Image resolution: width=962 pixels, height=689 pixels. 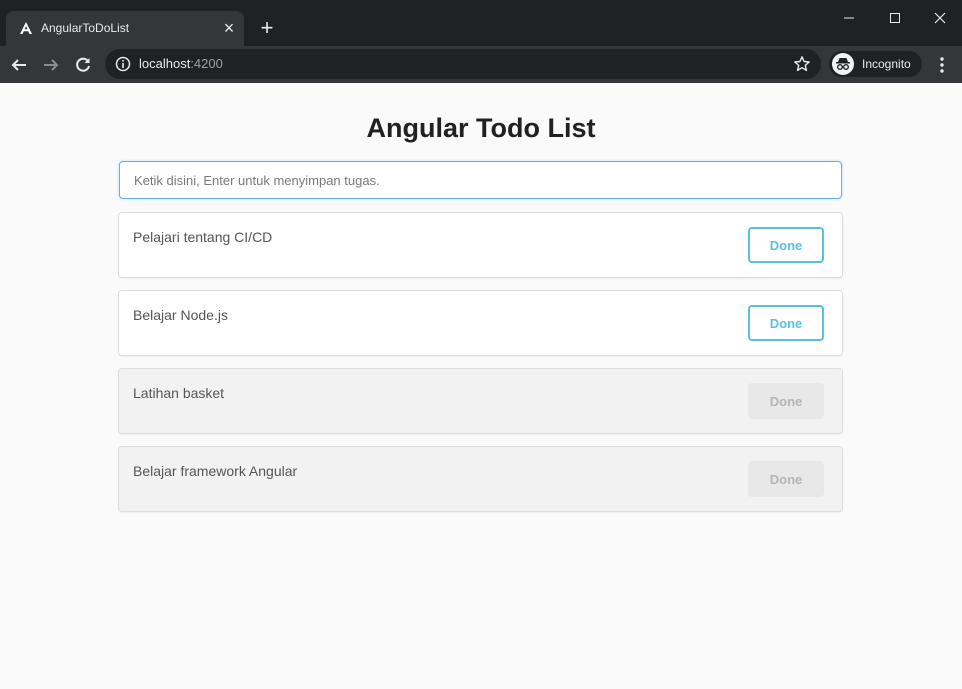 I want to click on bookmark-star-icon, so click(x=802, y=64).